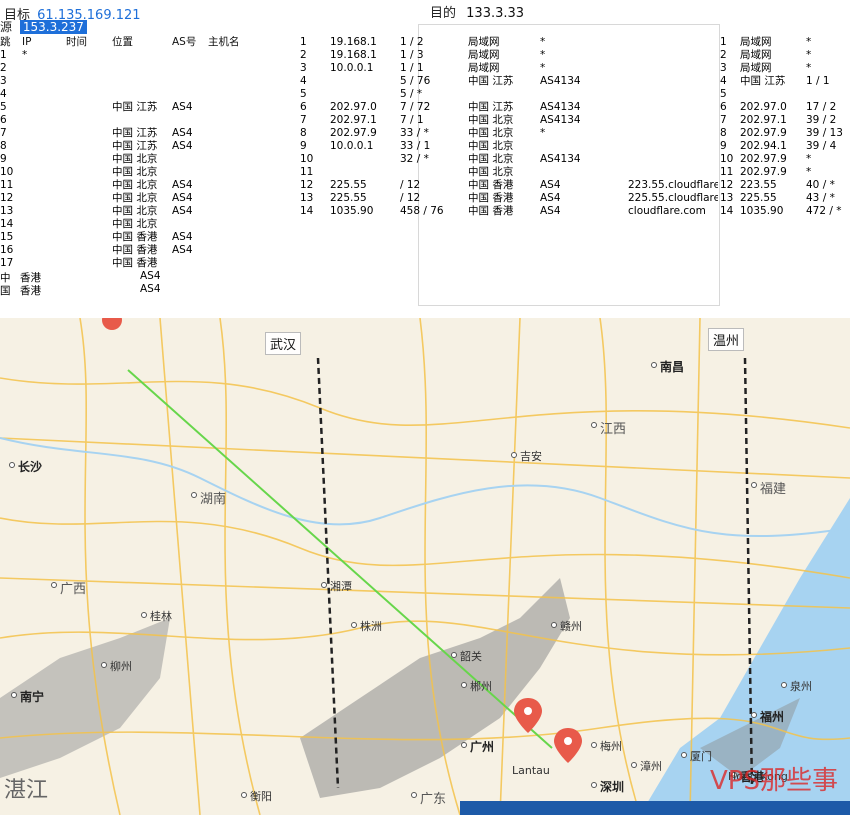 This screenshot has height=815, width=850. I want to click on ip-cell: 19.168.1, so click(353, 55).